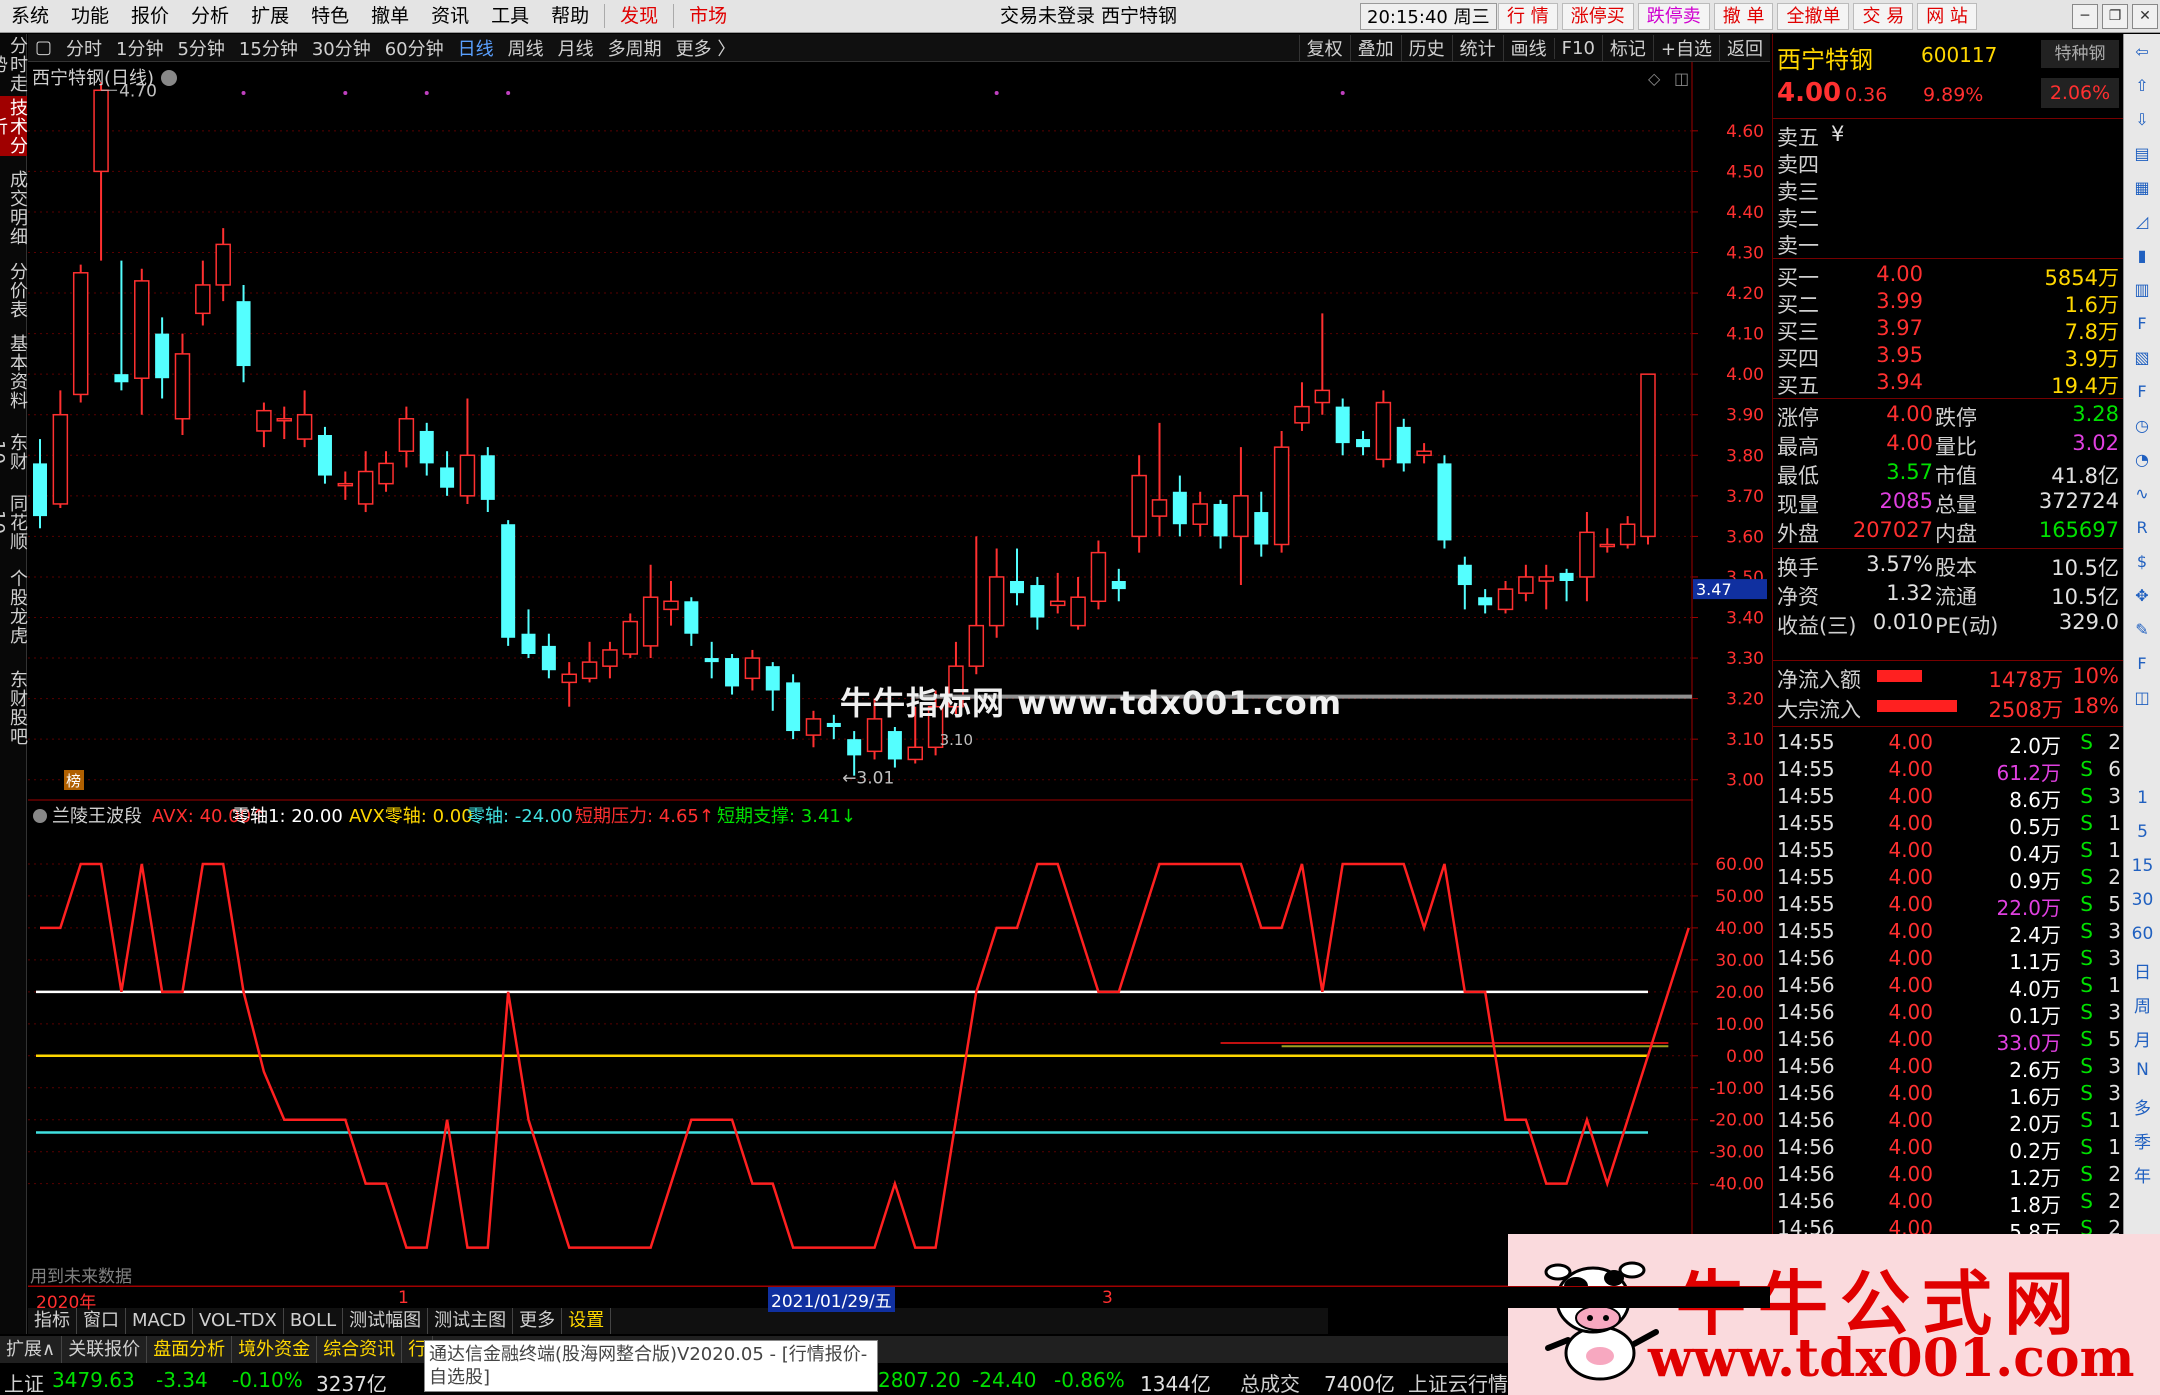 Image resolution: width=2160 pixels, height=1395 pixels. Describe the element at coordinates (2142, 596) in the screenshot. I see `move-icon: ✥` at that location.